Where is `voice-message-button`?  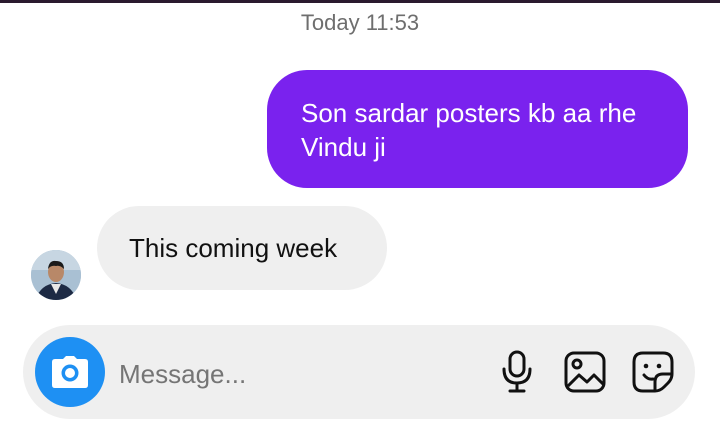 voice-message-button is located at coordinates (517, 372).